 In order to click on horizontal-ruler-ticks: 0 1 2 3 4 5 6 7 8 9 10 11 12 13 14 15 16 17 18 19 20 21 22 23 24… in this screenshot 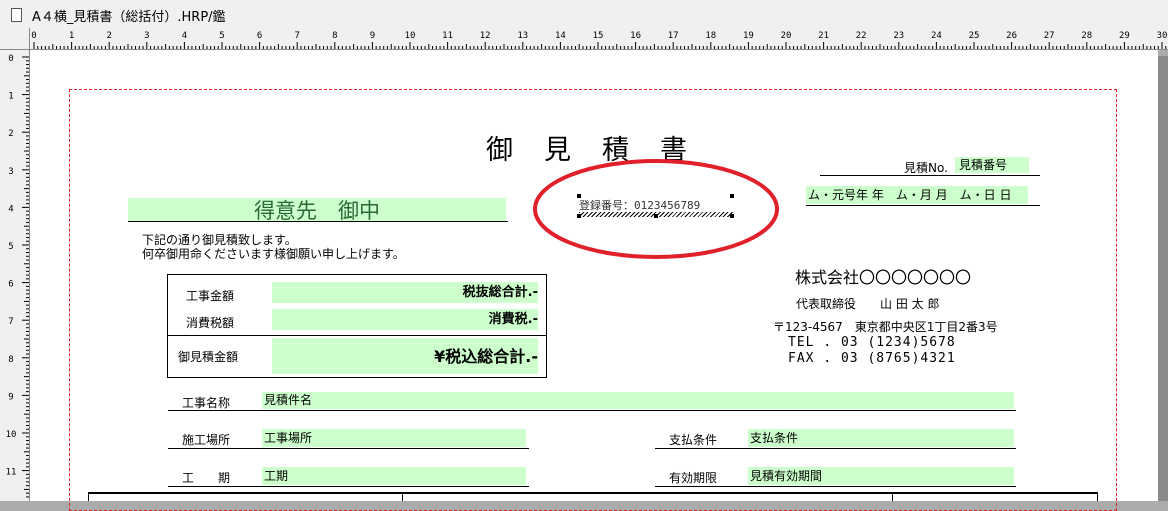, I will do `click(599, 40)`.